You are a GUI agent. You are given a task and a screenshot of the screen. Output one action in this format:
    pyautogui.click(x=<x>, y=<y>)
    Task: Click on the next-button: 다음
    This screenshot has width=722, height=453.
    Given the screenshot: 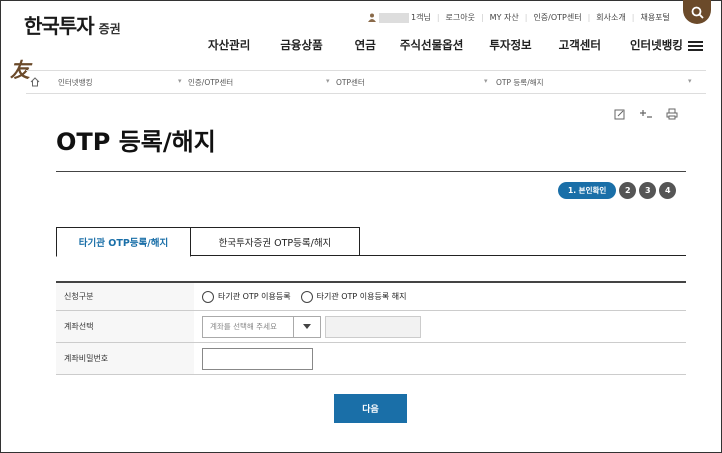 What is the action you would take?
    pyautogui.click(x=370, y=408)
    